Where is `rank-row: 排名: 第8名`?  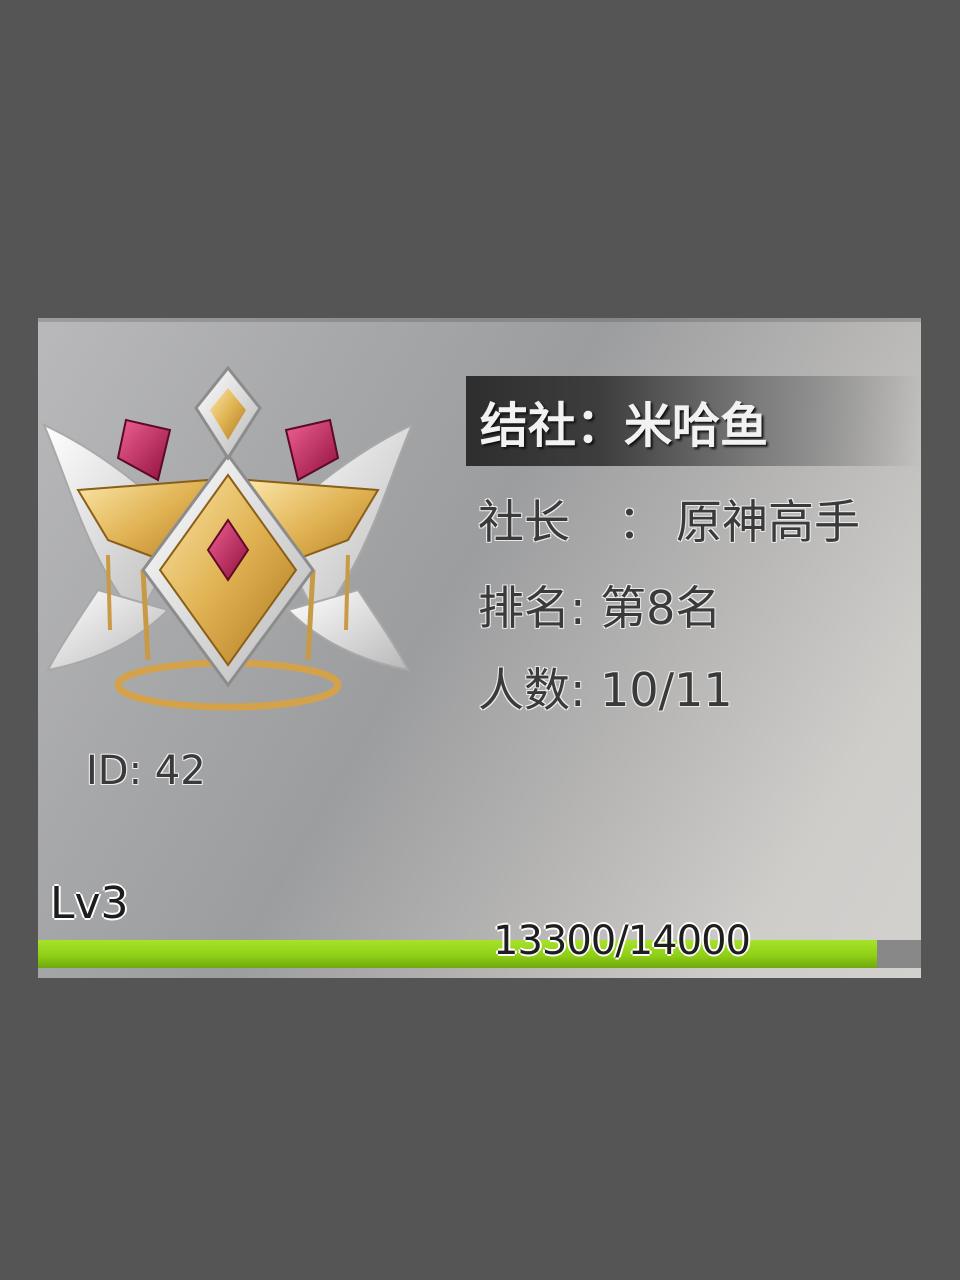
rank-row: 排名: 第8名 is located at coordinates (599, 605).